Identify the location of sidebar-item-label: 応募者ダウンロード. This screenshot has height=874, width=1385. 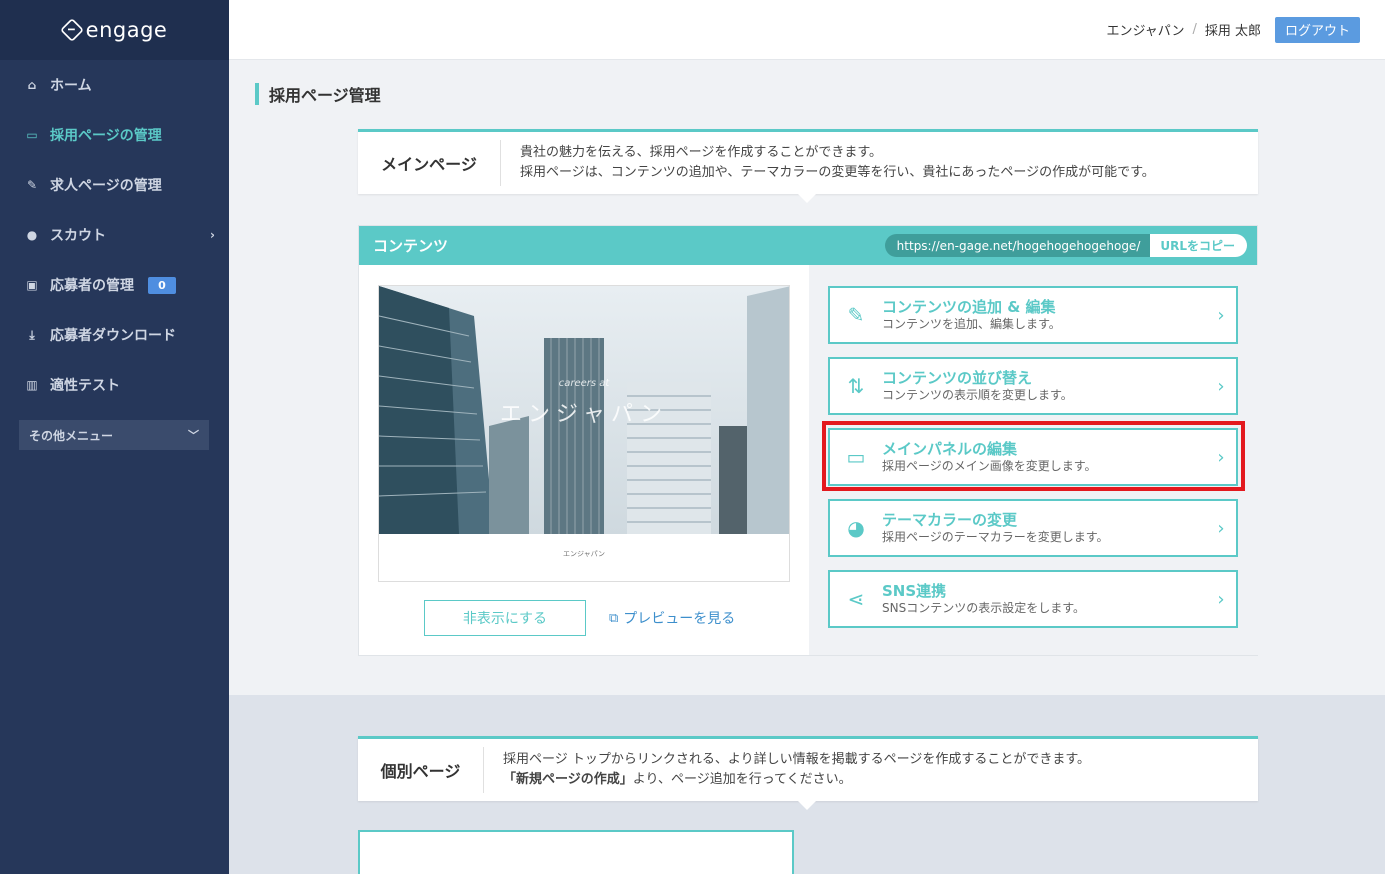
(113, 336).